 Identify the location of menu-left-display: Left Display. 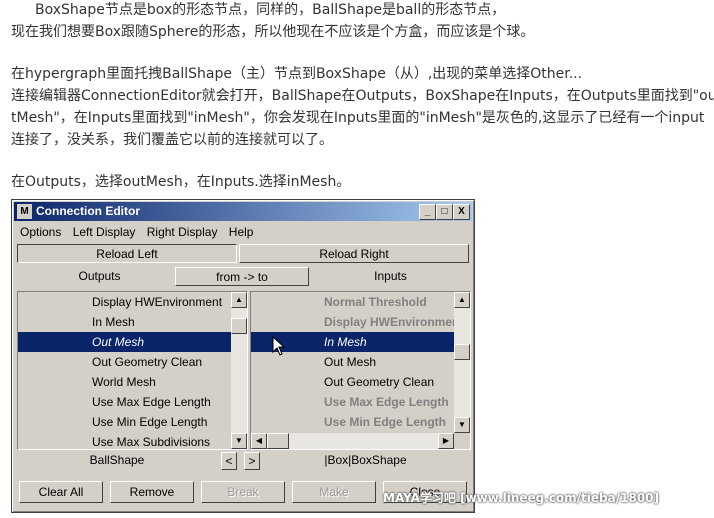
(104, 232).